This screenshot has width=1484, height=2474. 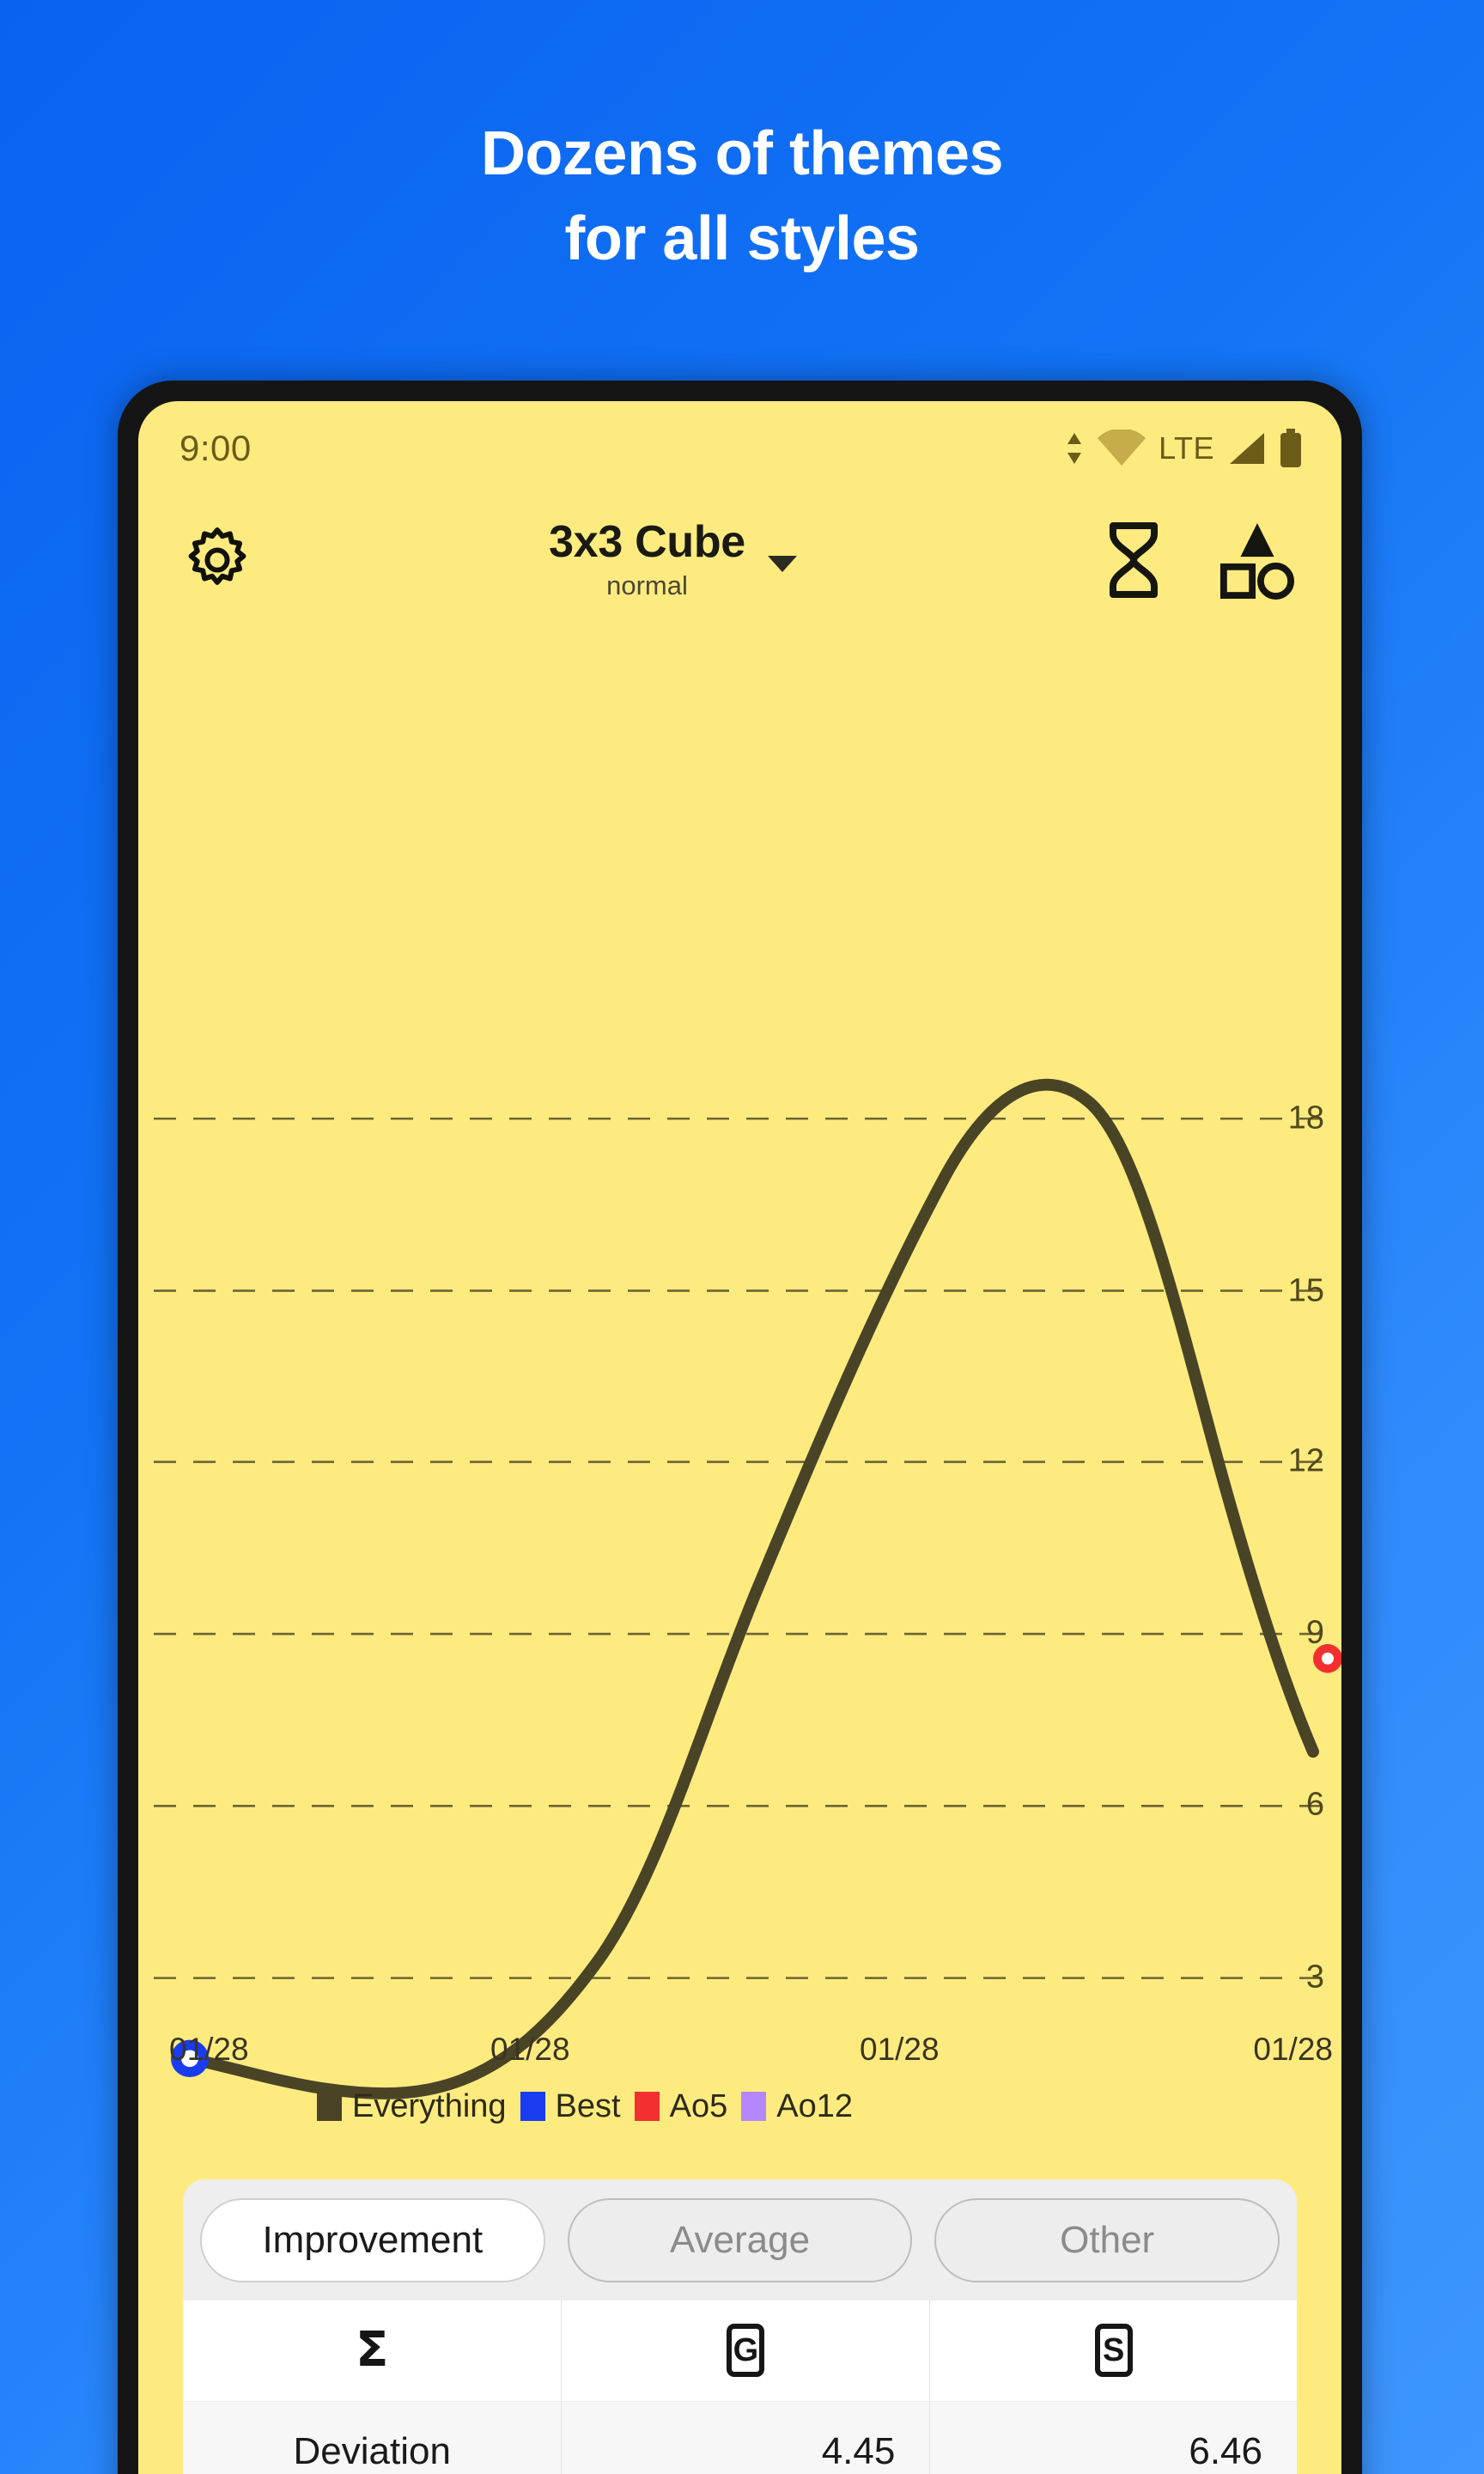 I want to click on status-clock: 9:00, so click(x=216, y=448).